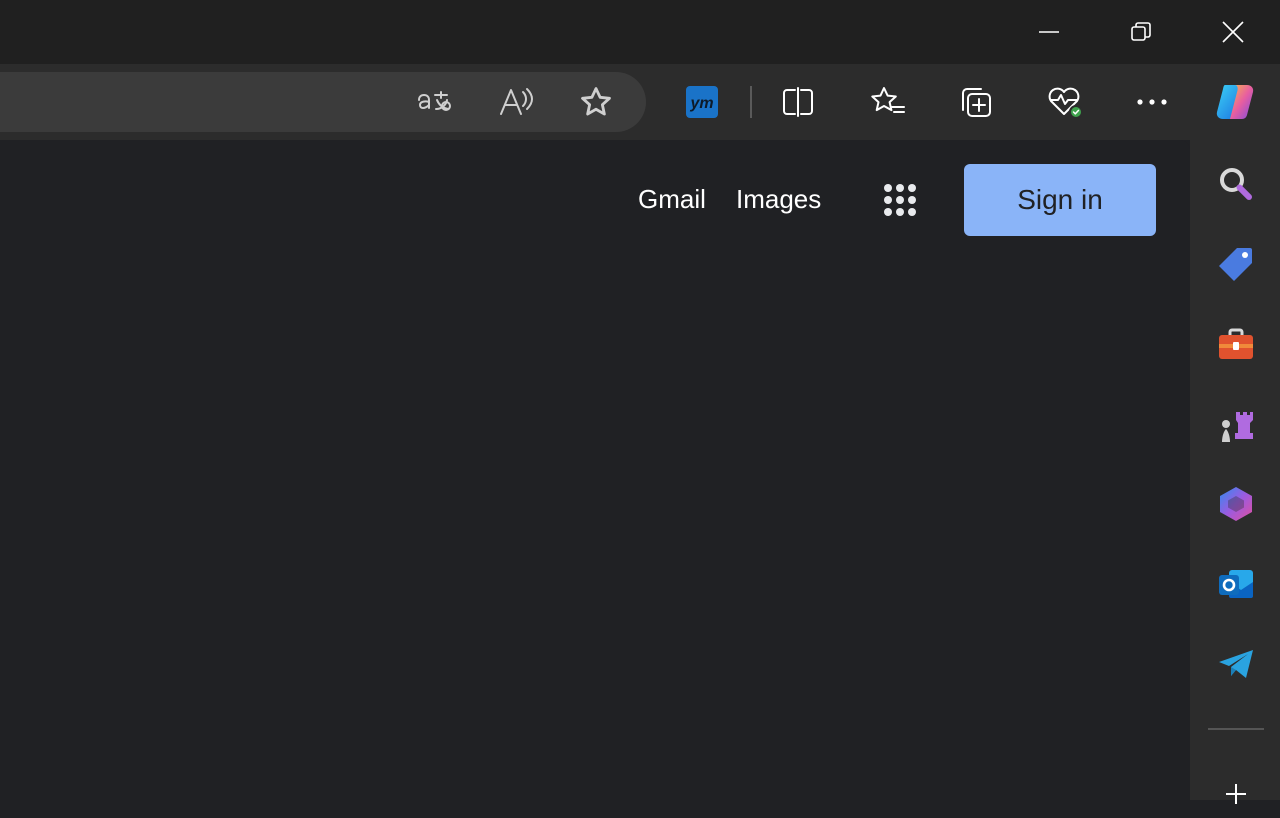  I want to click on browser-toolbar: ym, so click(640, 102).